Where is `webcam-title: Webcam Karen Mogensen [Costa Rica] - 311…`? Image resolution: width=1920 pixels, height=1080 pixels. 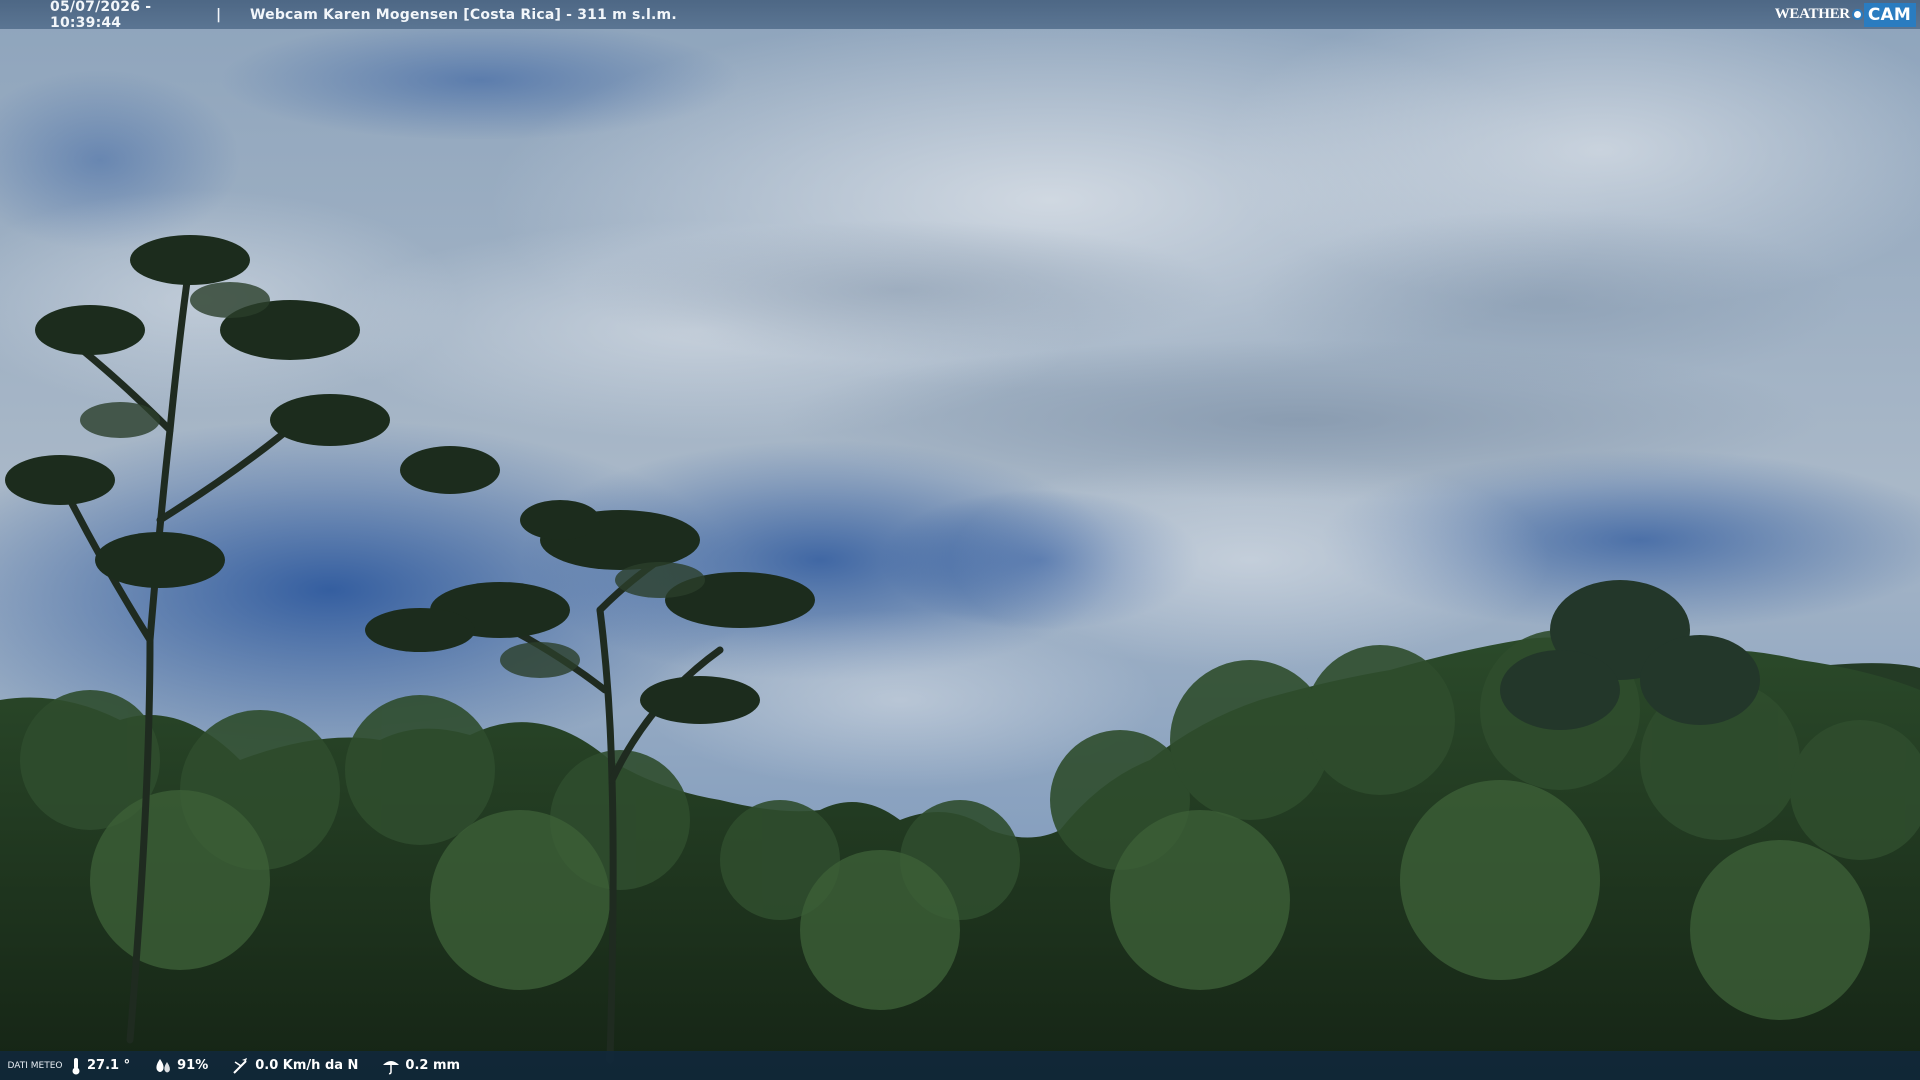 webcam-title: Webcam Karen Mogensen [Costa Rica] - 311… is located at coordinates (463, 14).